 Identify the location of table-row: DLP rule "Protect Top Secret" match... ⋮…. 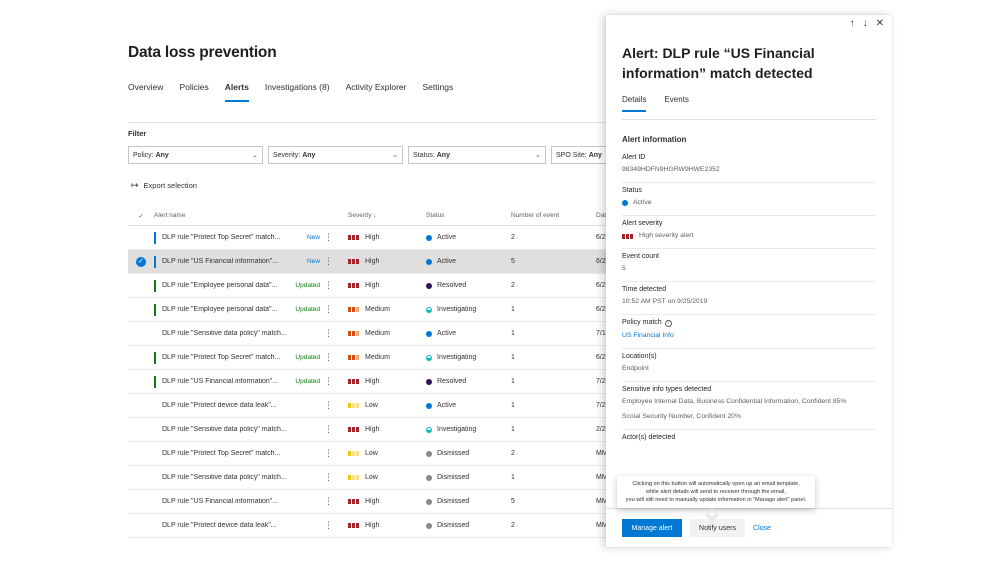
(368, 454).